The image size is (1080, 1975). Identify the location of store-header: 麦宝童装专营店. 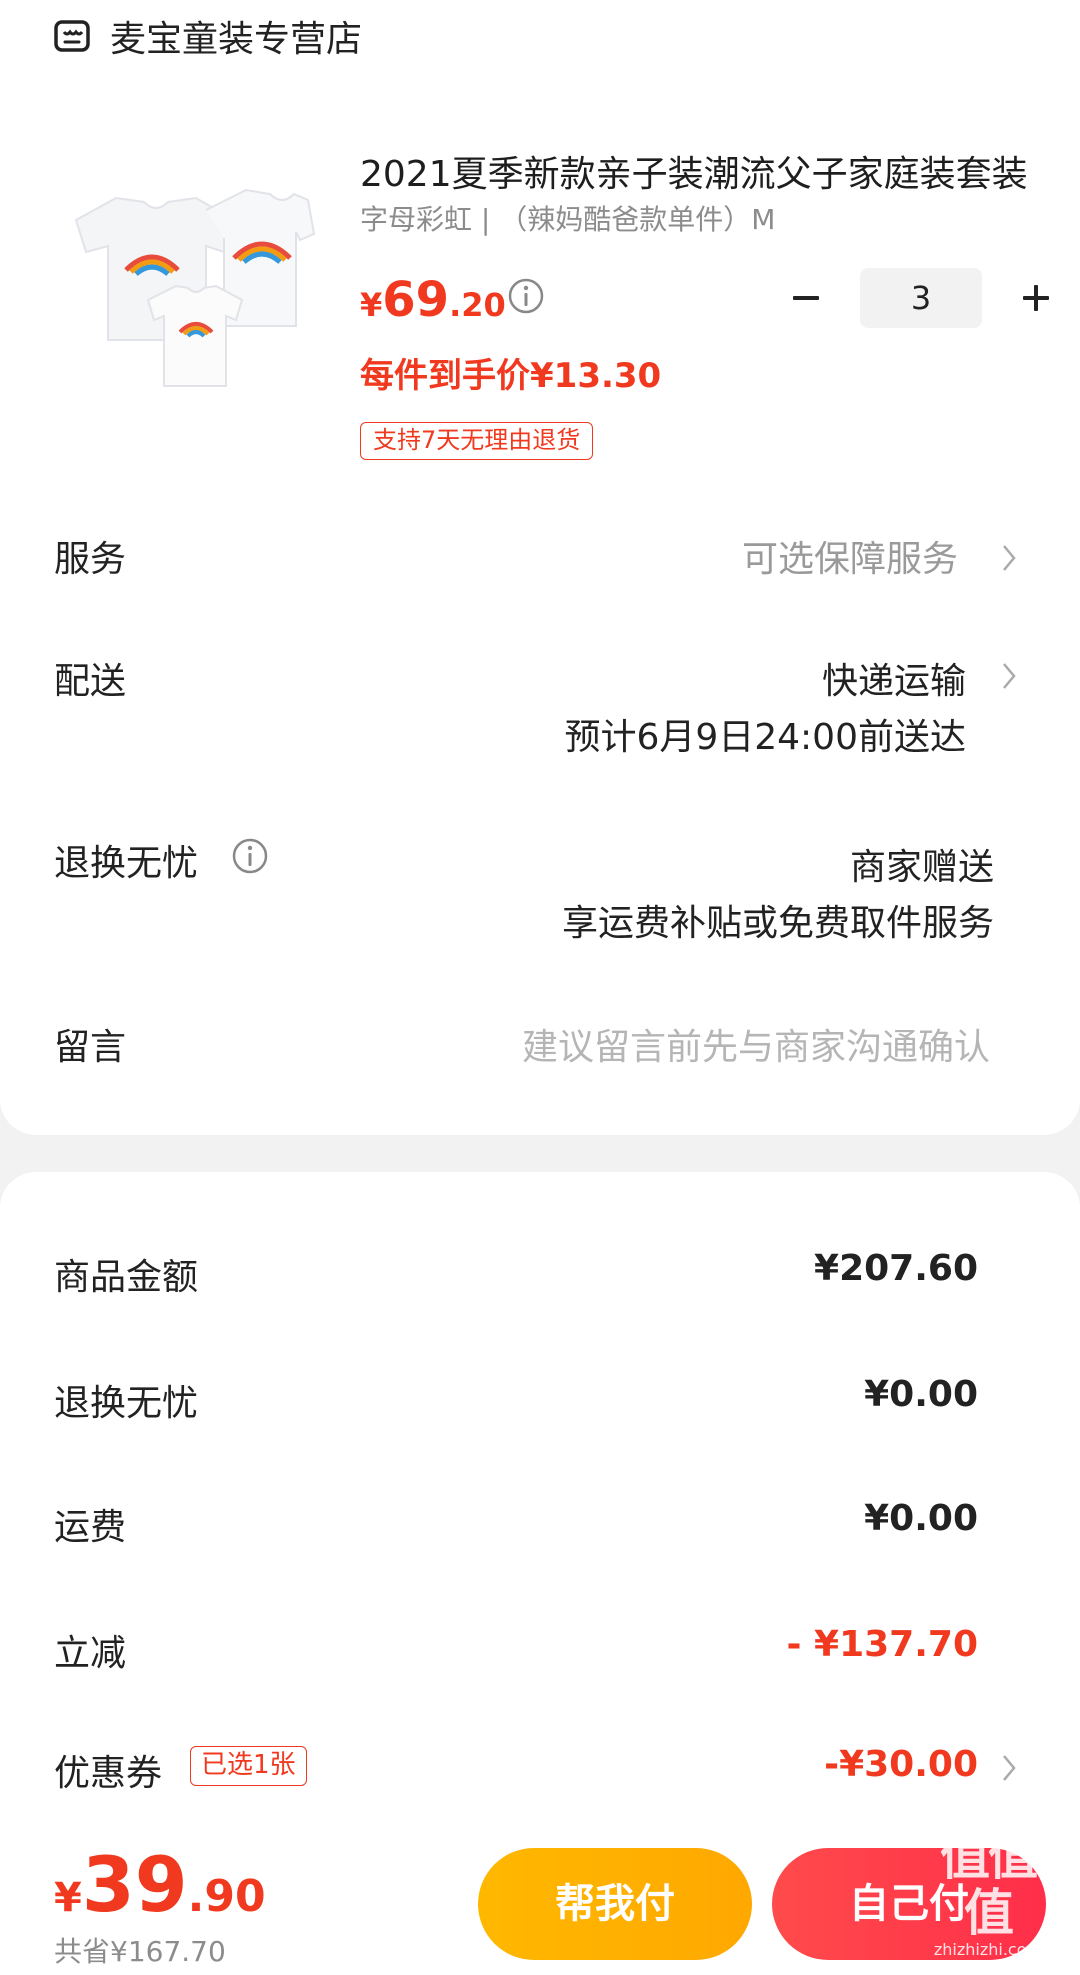
(207, 37).